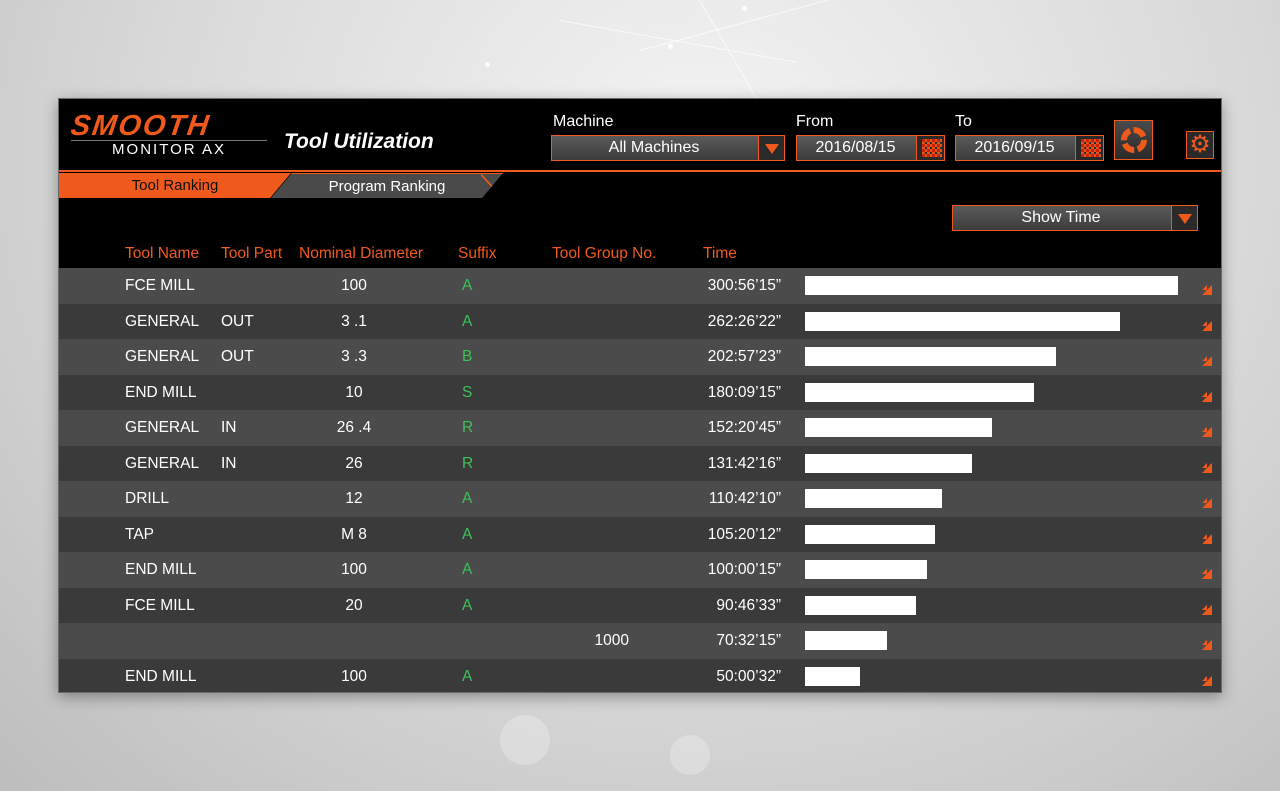  Describe the element at coordinates (640, 534) in the screenshot. I see `table-row: TAP M 8 A 105:20’12”` at that location.